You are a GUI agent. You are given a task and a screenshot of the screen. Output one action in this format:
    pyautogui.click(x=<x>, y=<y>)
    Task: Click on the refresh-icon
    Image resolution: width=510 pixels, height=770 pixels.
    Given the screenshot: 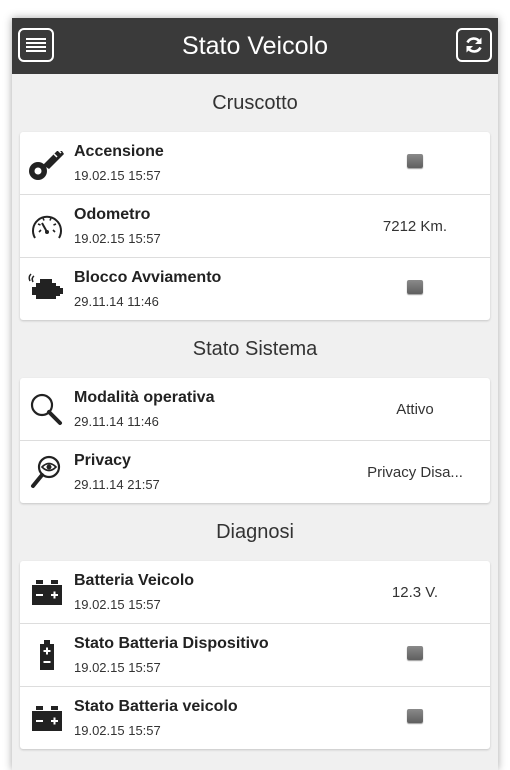 What is the action you would take?
    pyautogui.click(x=474, y=45)
    